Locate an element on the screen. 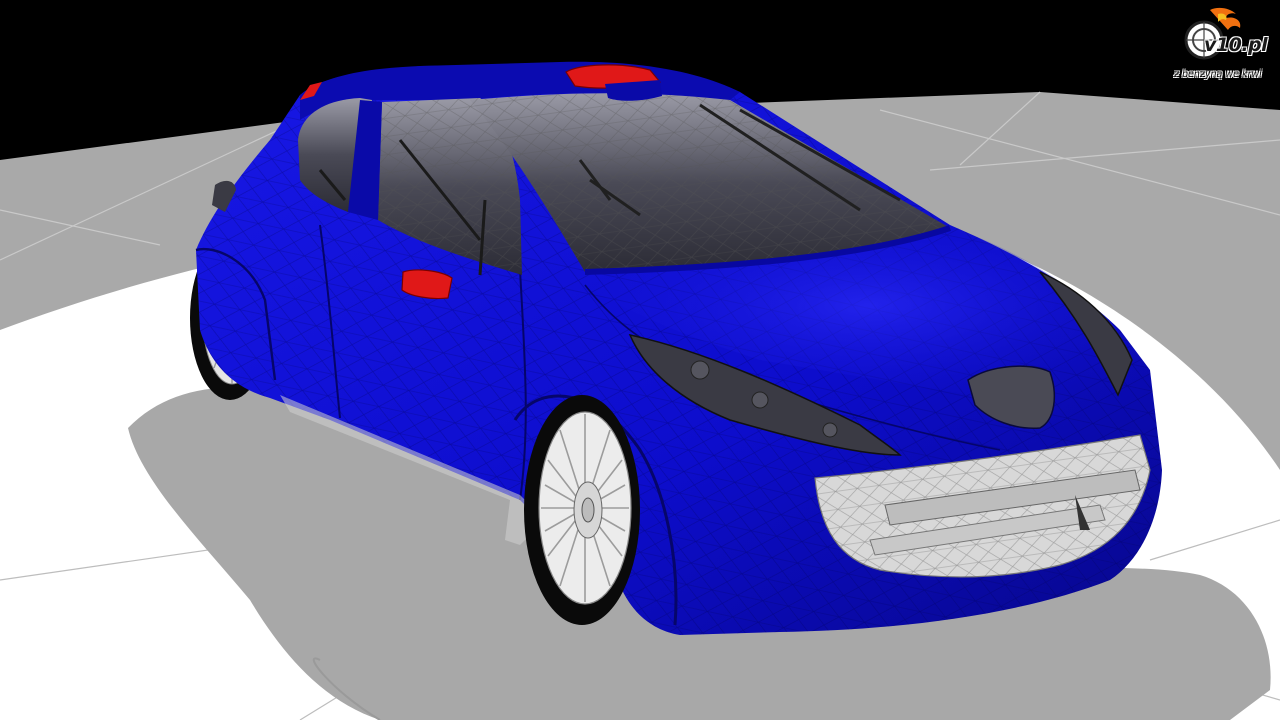 The height and width of the screenshot is (720, 1280). watermark-logo: v10.pl z benzyną we krwi is located at coordinates (1223, 46).